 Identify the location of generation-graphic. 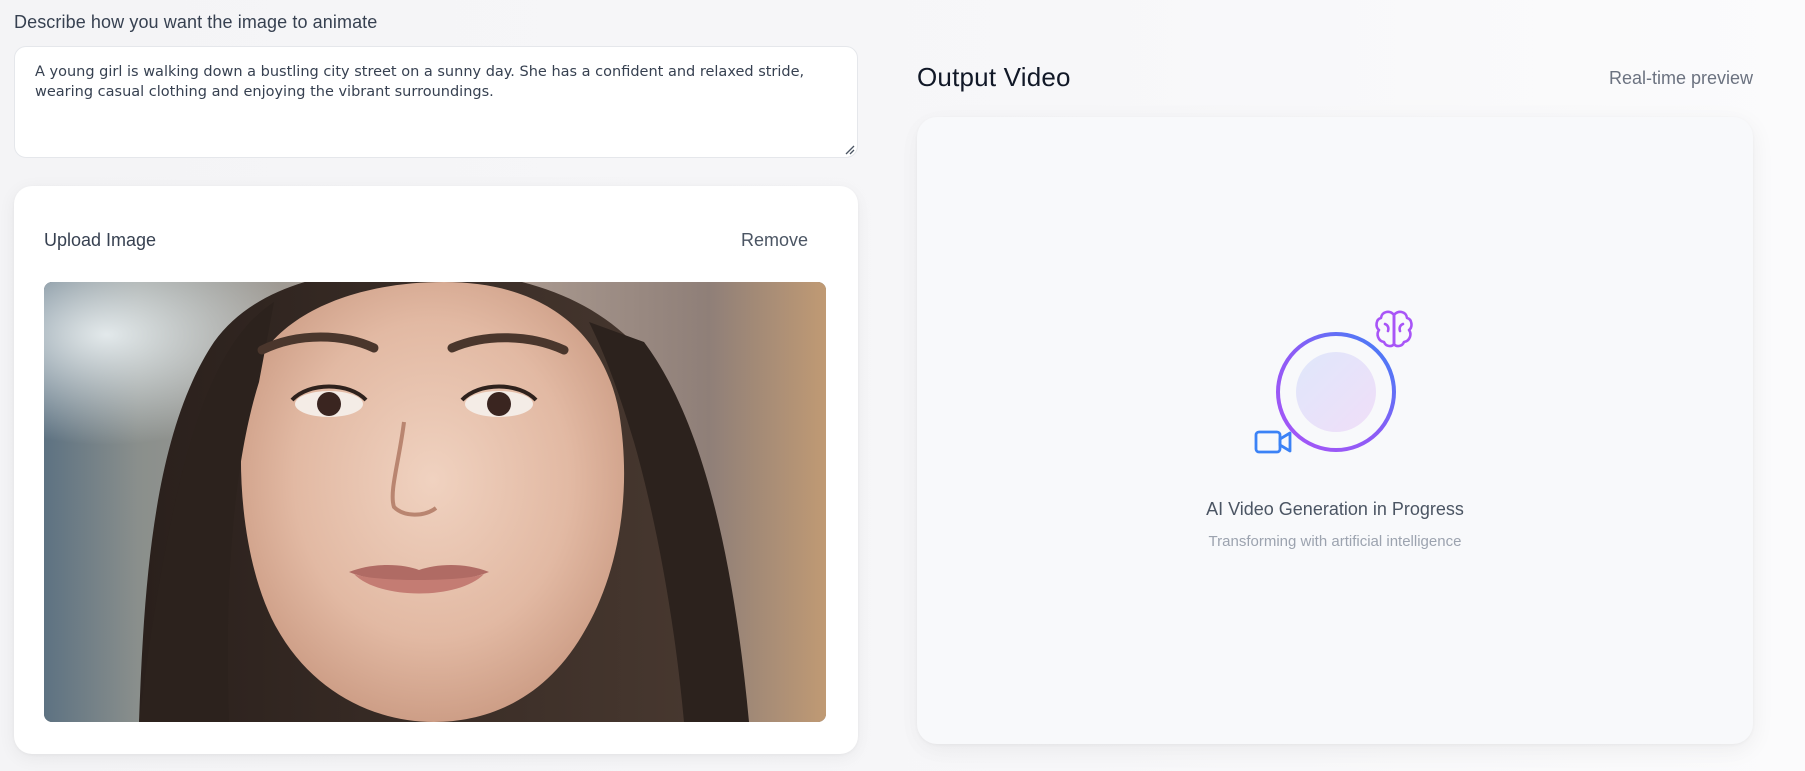
(1333, 382).